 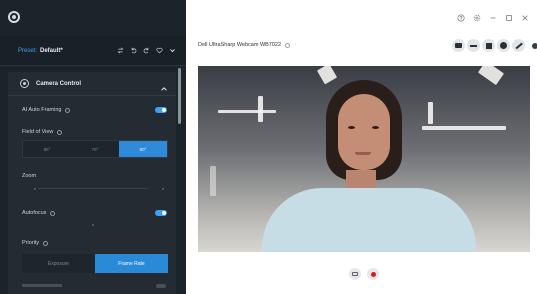 What do you see at coordinates (34, 213) in the screenshot?
I see `autofocus-label: Autofocus` at bounding box center [34, 213].